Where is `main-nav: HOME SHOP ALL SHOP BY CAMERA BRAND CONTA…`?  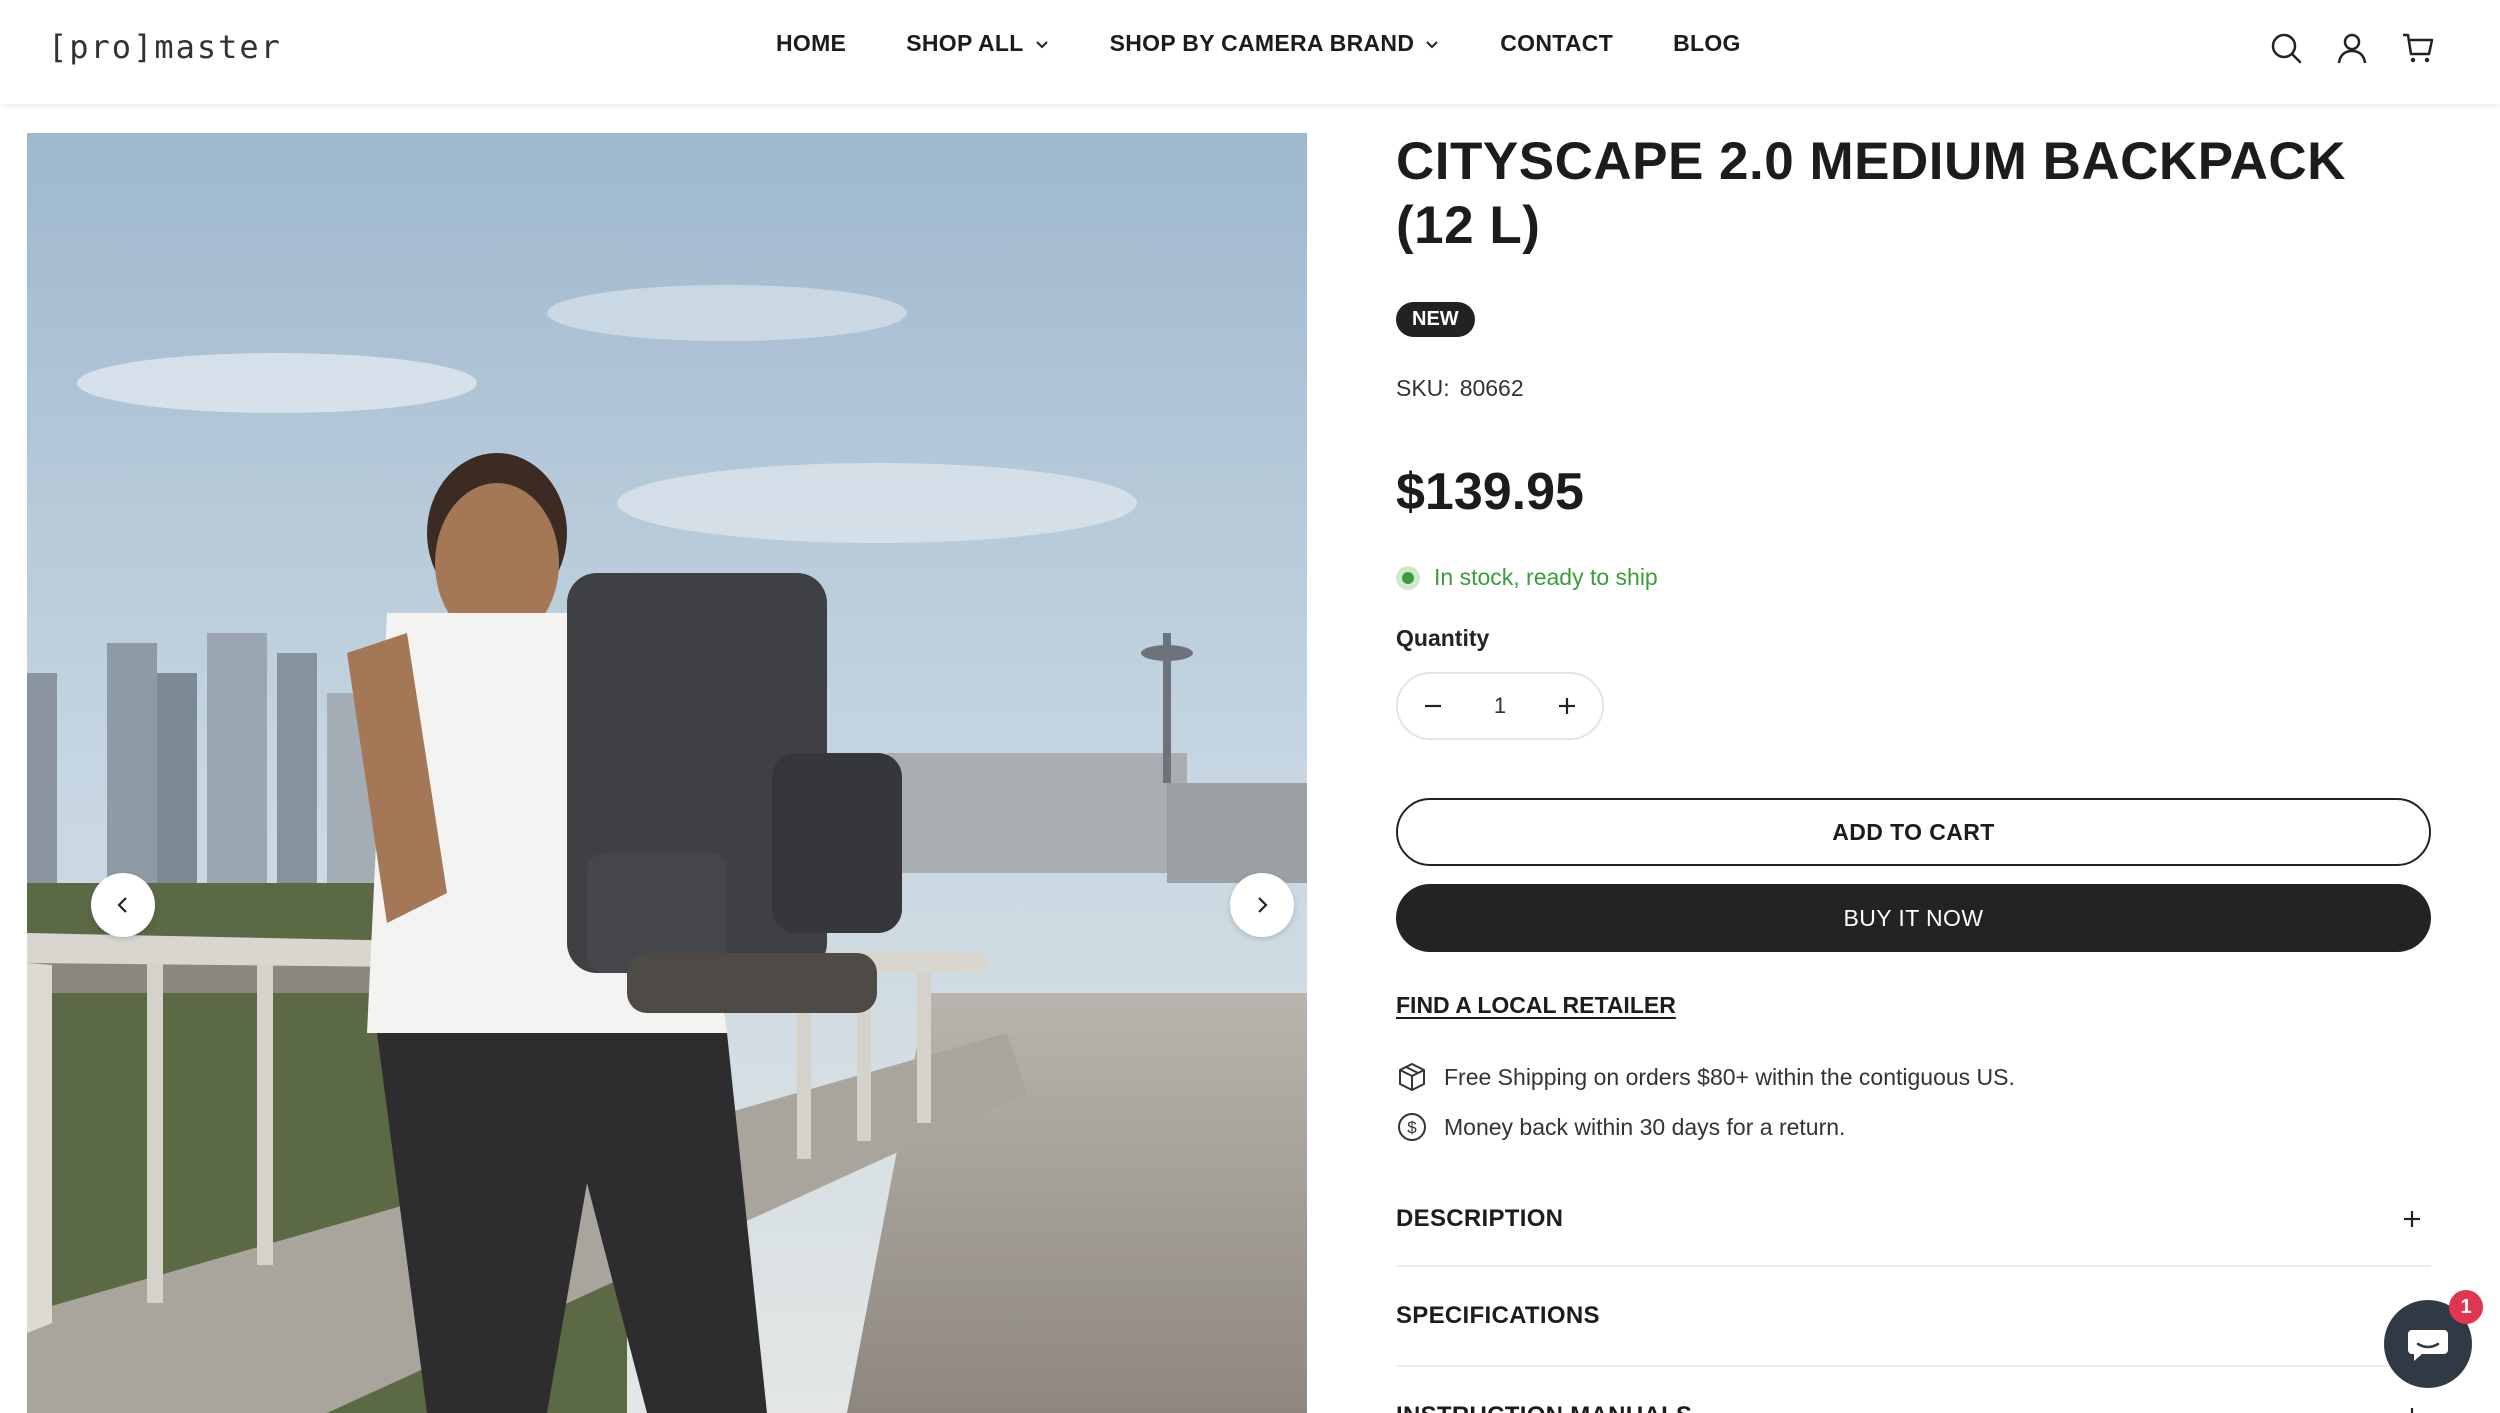
main-nav: HOME SHOP ALL SHOP BY CAMERA BRAND CONTA… is located at coordinates (1258, 43).